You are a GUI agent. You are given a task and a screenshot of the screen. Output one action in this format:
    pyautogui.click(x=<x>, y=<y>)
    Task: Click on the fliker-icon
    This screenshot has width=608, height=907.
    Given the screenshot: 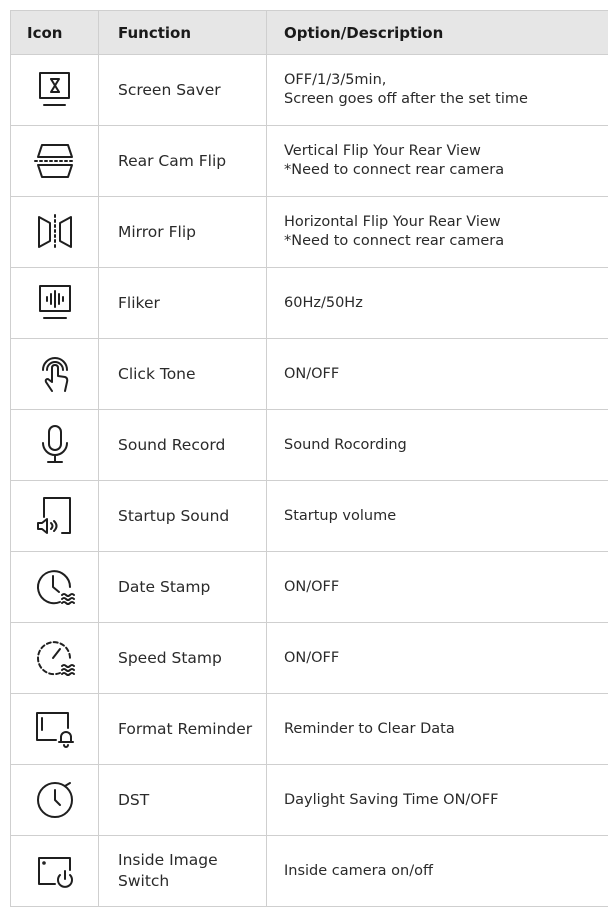 What is the action you would take?
    pyautogui.click(x=54, y=302)
    